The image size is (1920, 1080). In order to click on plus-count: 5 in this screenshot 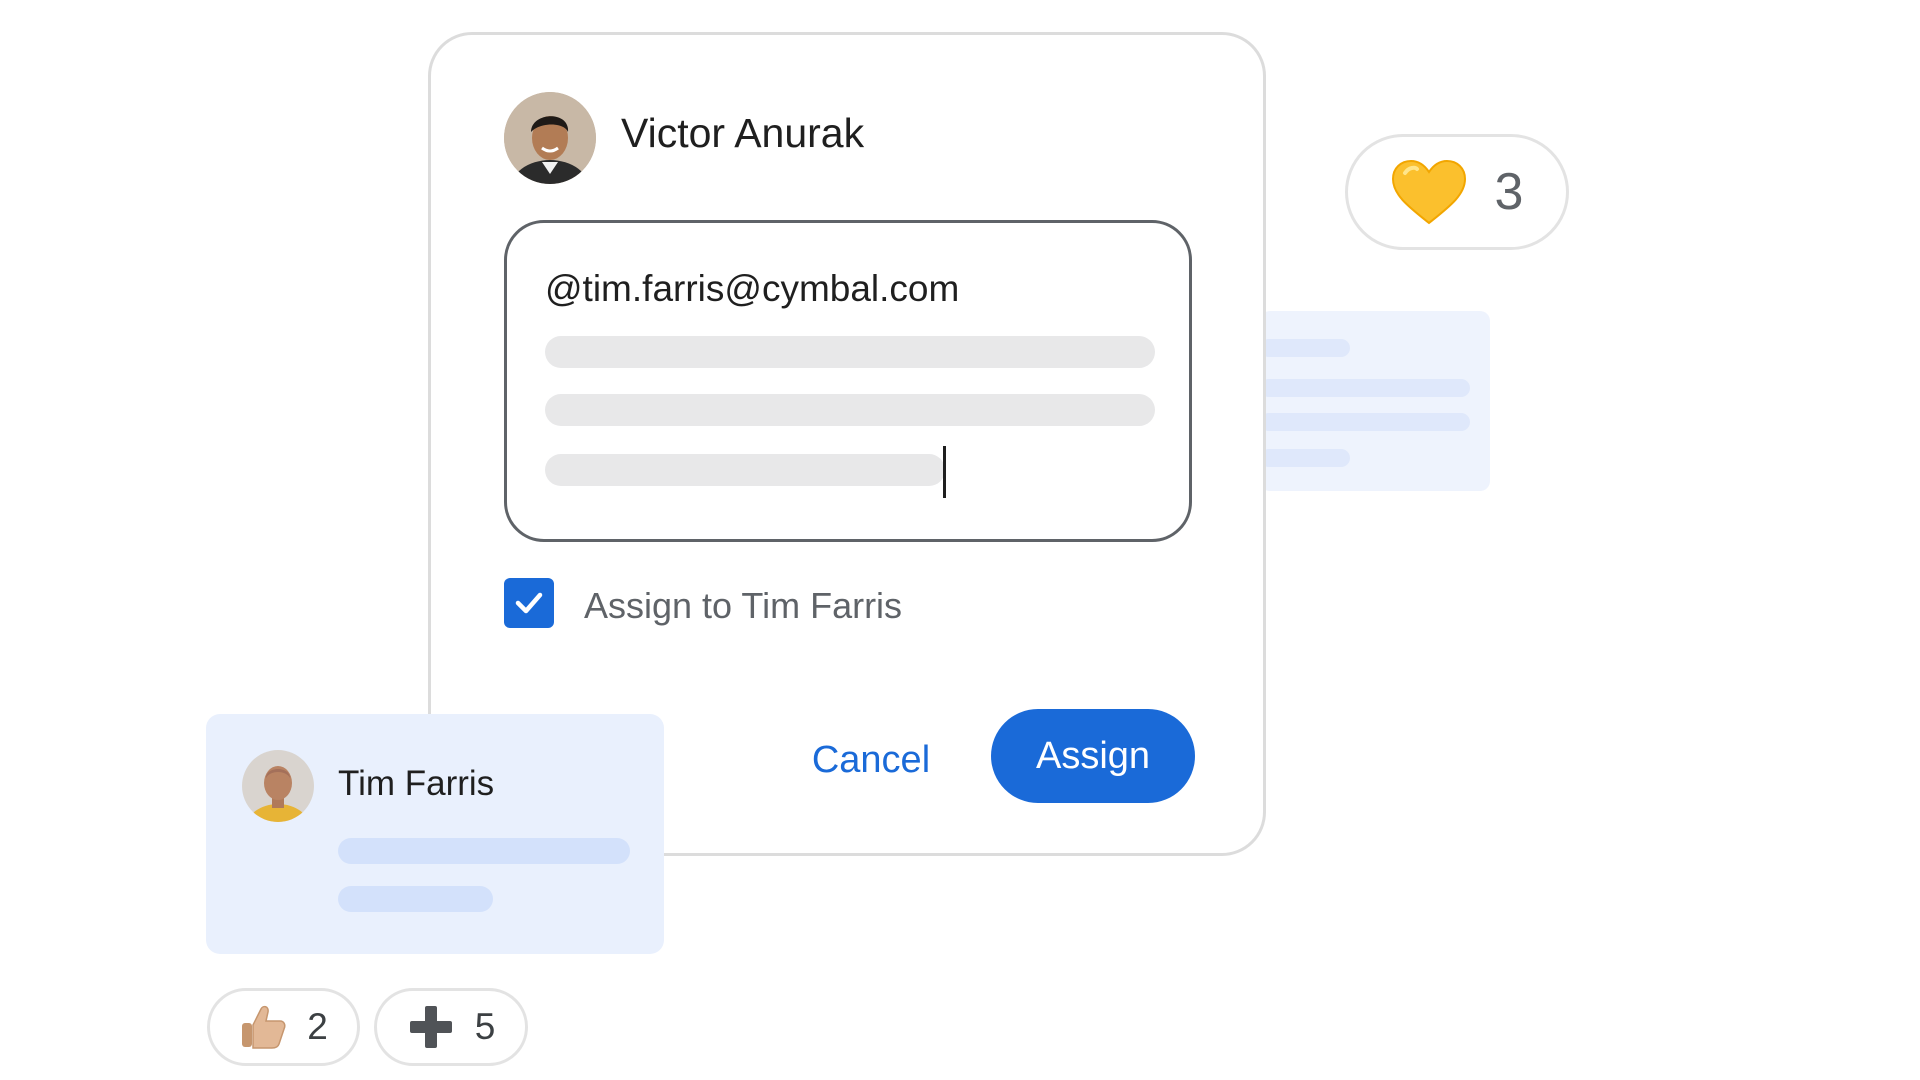, I will do `click(485, 1026)`.